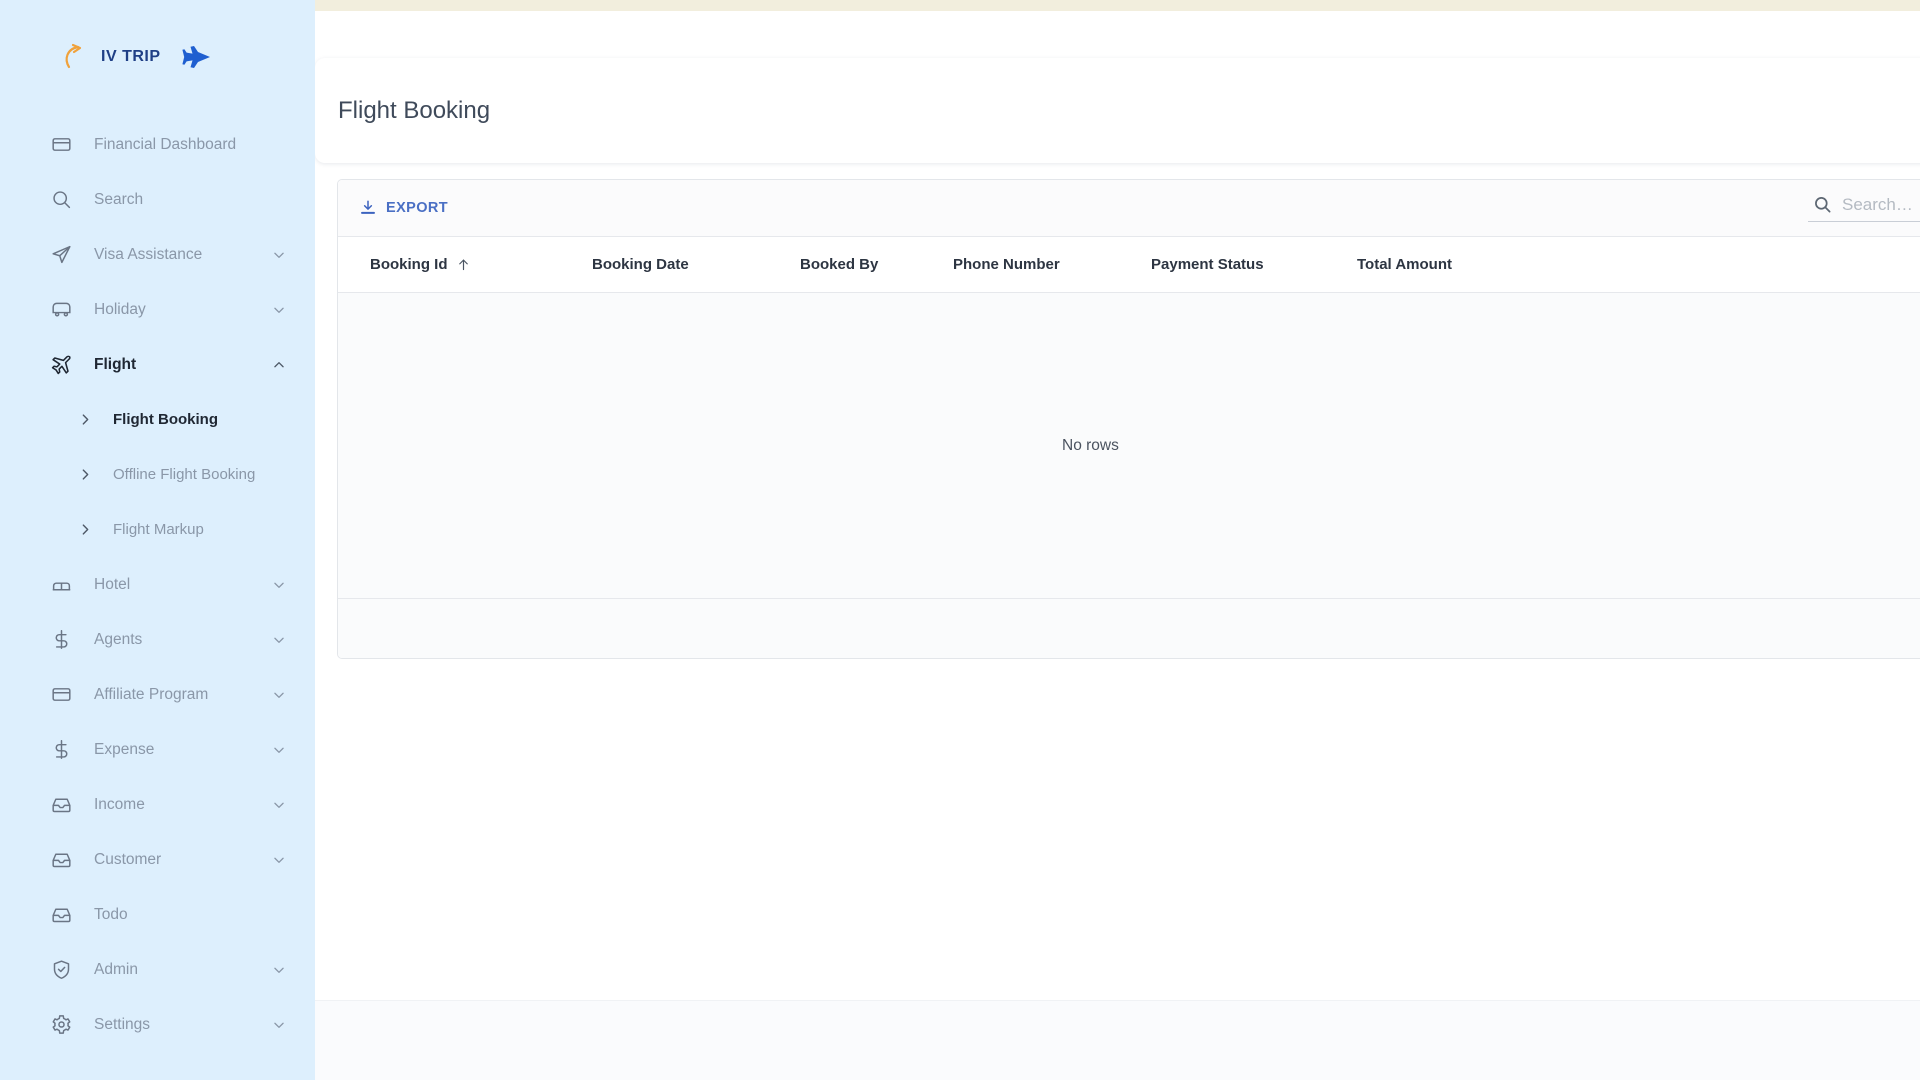 The height and width of the screenshot is (1080, 1920). Describe the element at coordinates (115, 364) in the screenshot. I see `sidebar-item-label: Flight` at that location.